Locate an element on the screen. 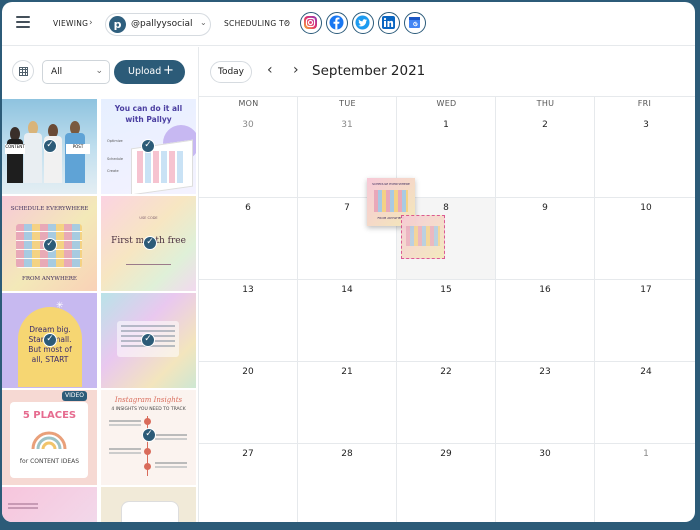  thumb-title: You can do it all is located at coordinates (148, 108).